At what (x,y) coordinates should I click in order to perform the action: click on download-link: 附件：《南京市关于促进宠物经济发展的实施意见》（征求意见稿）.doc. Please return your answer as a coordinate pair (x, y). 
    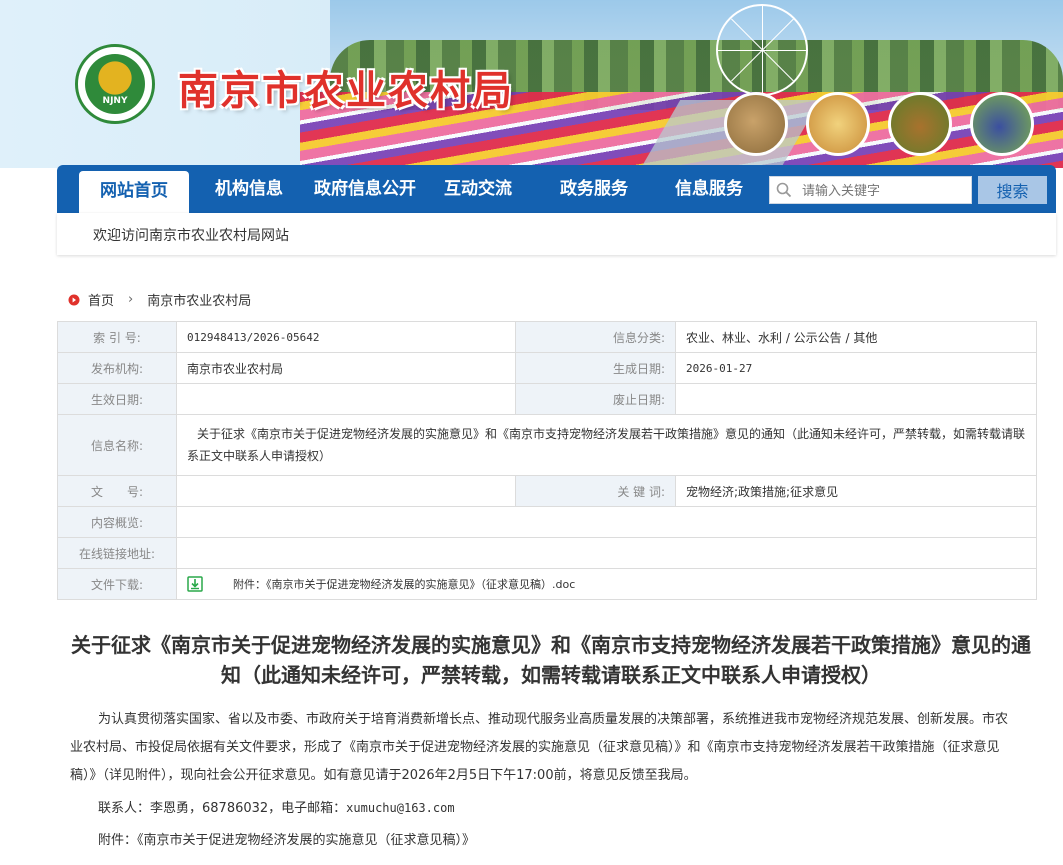
    Looking at the image, I should click on (404, 584).